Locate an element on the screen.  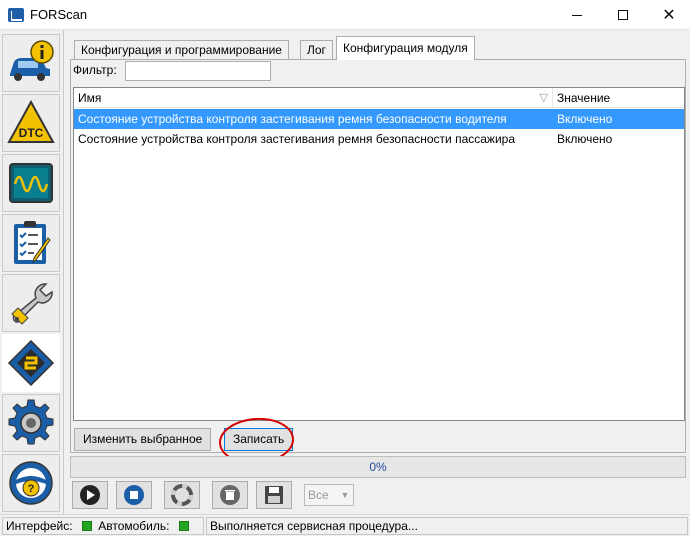
save-log-button is located at coordinates (274, 495).